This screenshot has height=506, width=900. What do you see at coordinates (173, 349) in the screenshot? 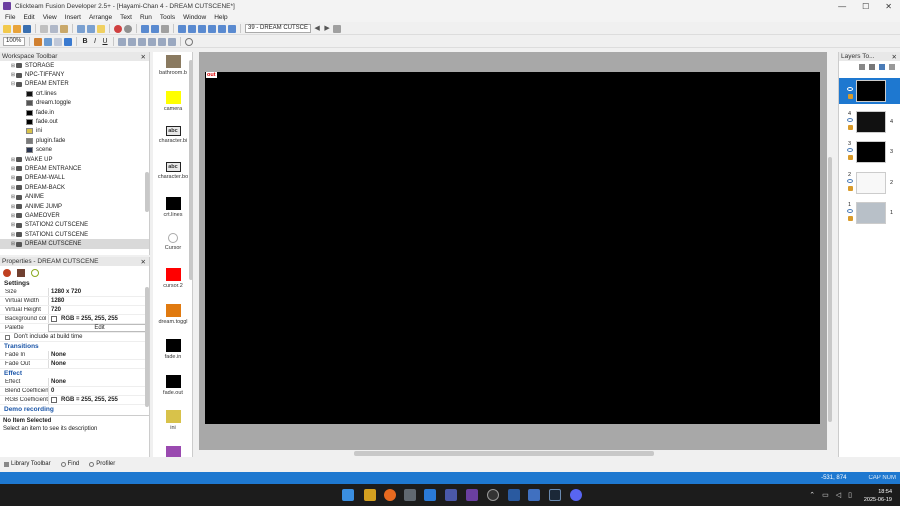
I see `object-item: fade.in` at bounding box center [173, 349].